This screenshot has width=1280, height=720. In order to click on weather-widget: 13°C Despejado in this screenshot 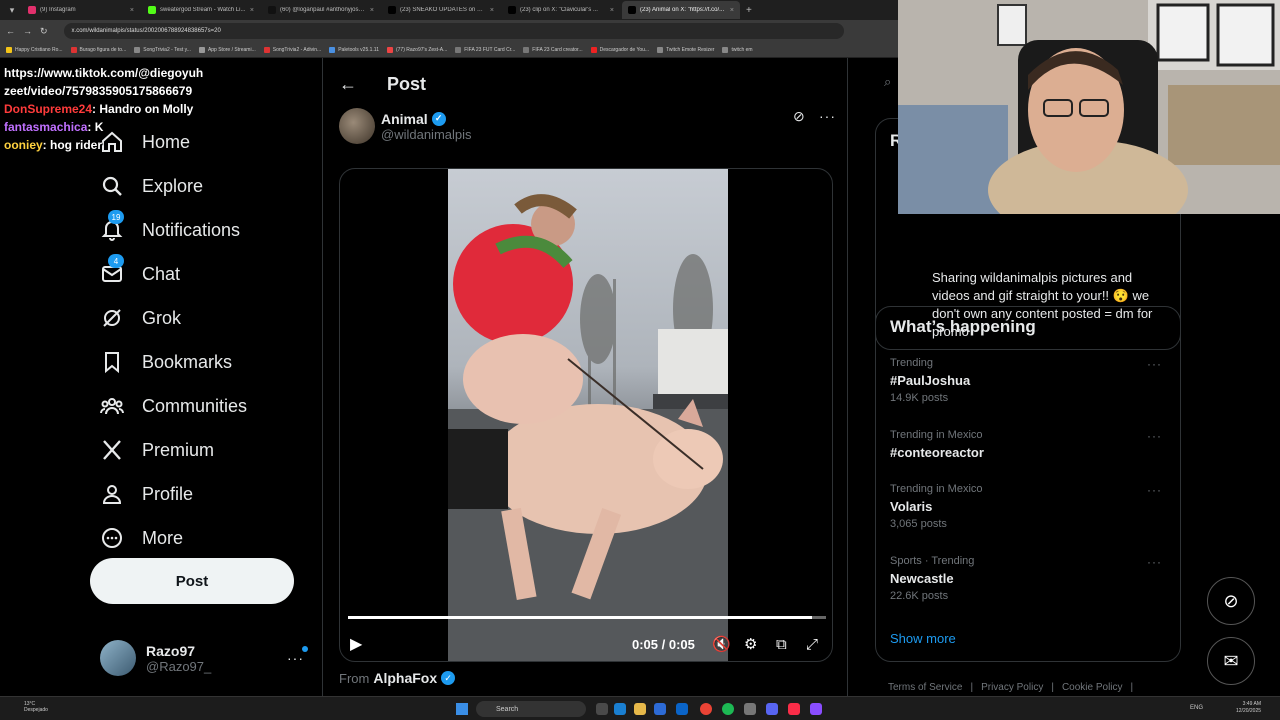, I will do `click(36, 707)`.